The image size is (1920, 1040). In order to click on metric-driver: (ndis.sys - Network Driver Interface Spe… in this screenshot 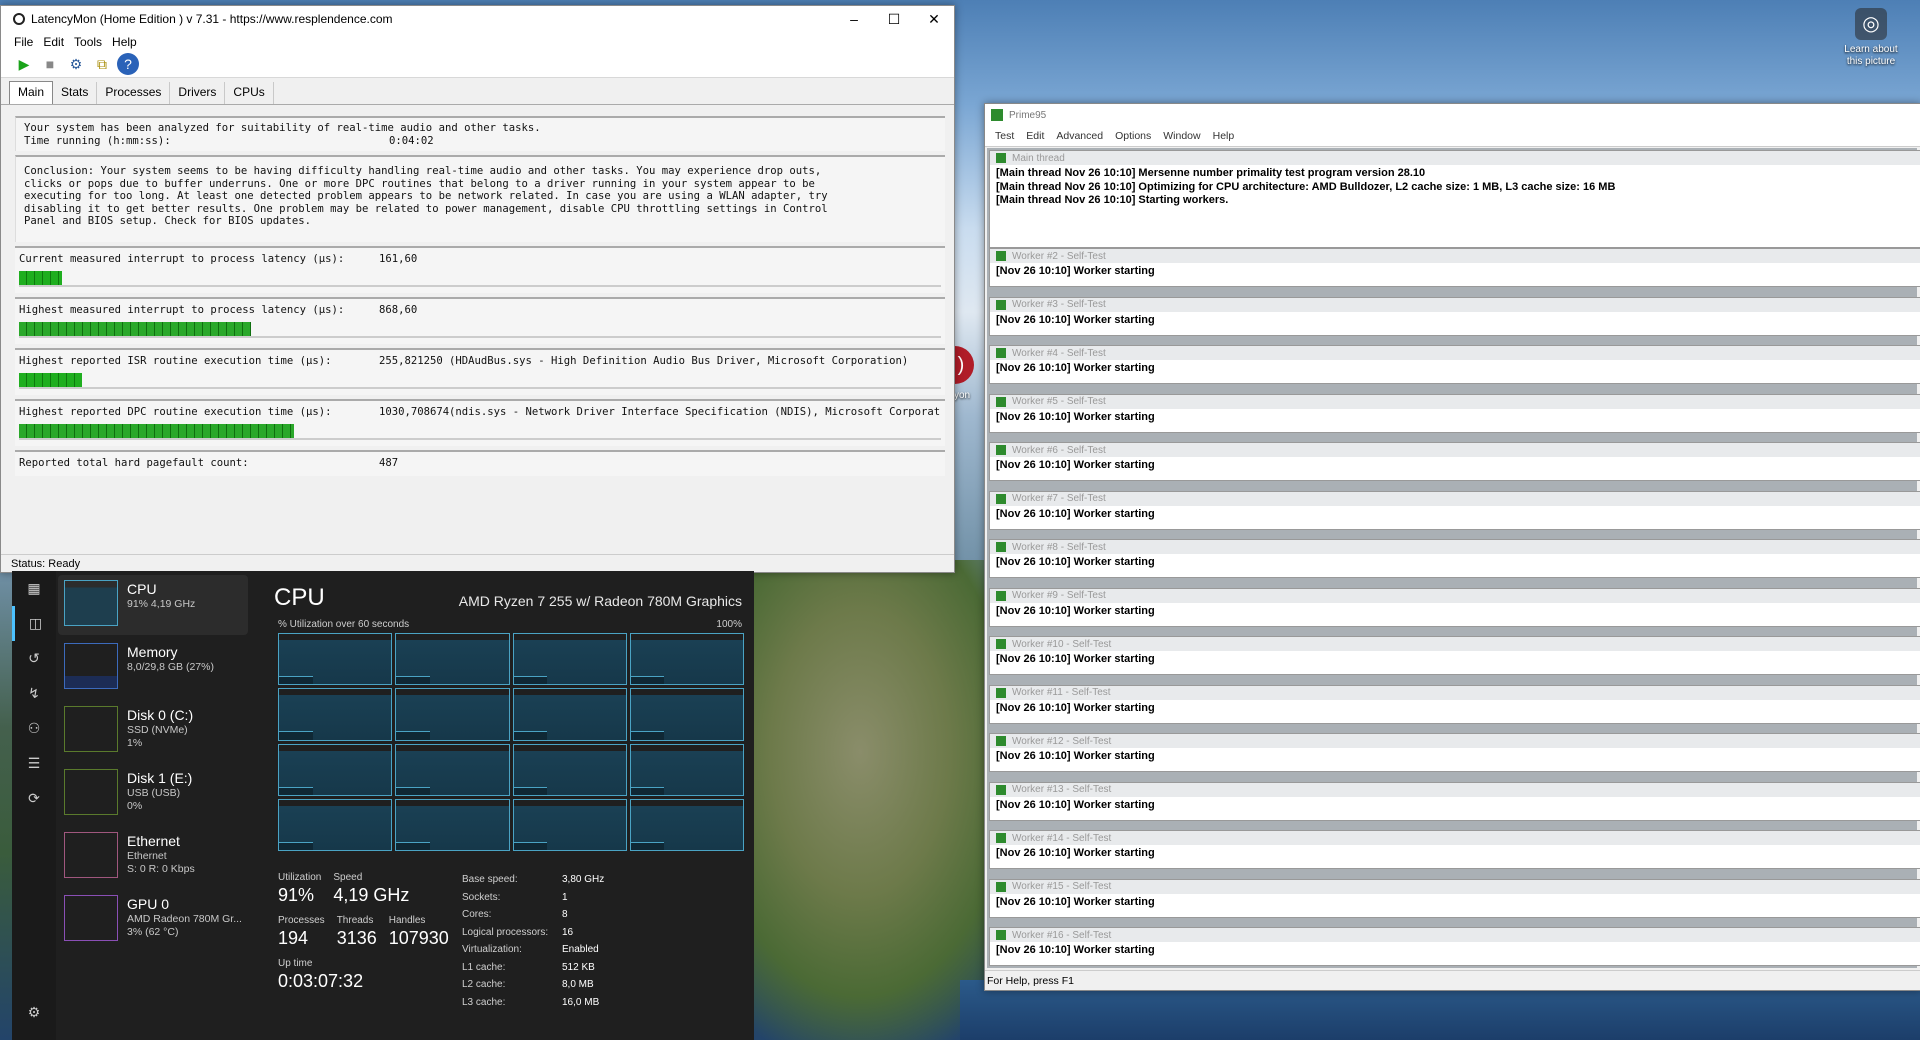, I will do `click(695, 411)`.